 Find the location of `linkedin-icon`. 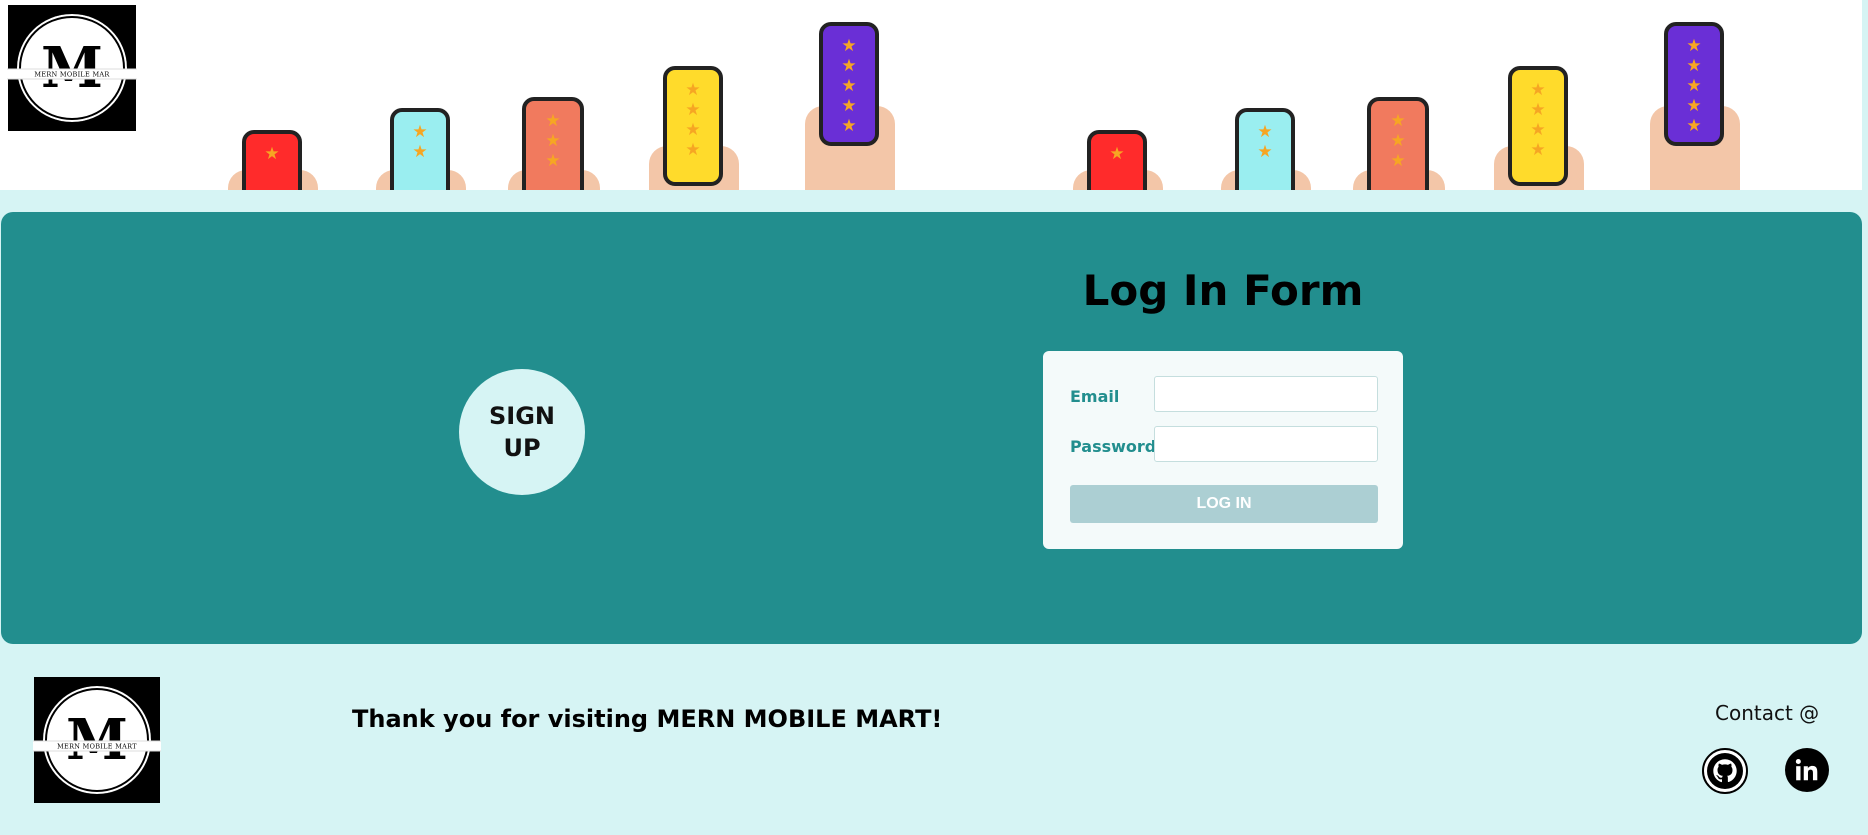

linkedin-icon is located at coordinates (1807, 770).